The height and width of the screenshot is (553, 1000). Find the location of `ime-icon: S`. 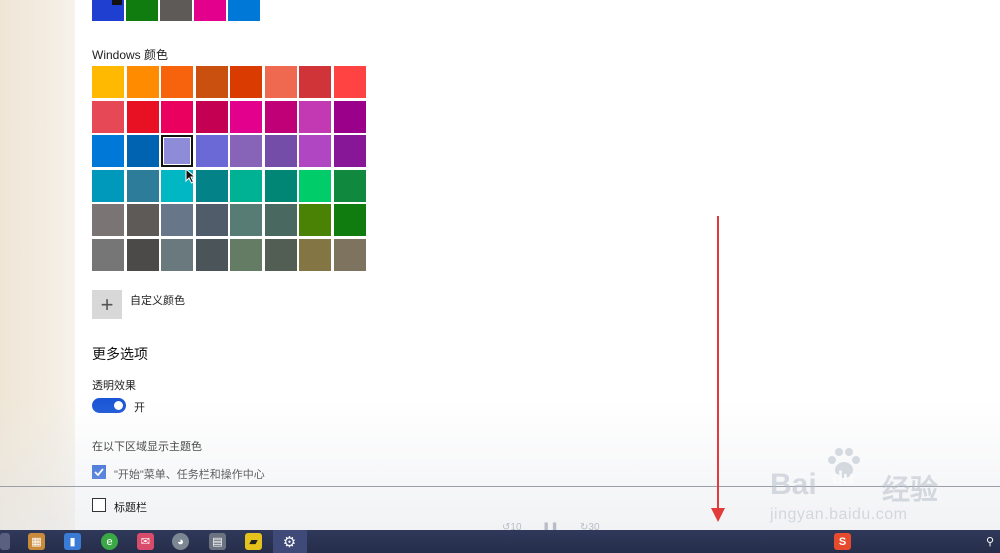

ime-icon: S is located at coordinates (842, 541).